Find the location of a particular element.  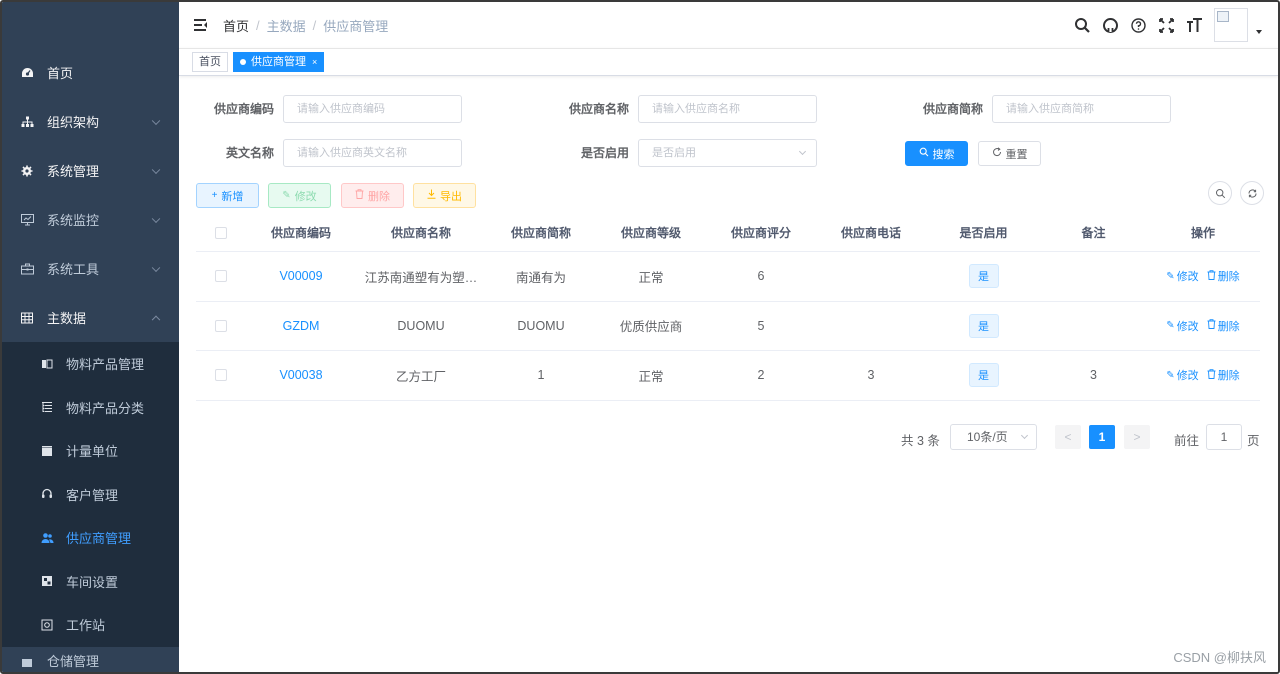

breadcrumb-item-home: 首页 is located at coordinates (236, 25).